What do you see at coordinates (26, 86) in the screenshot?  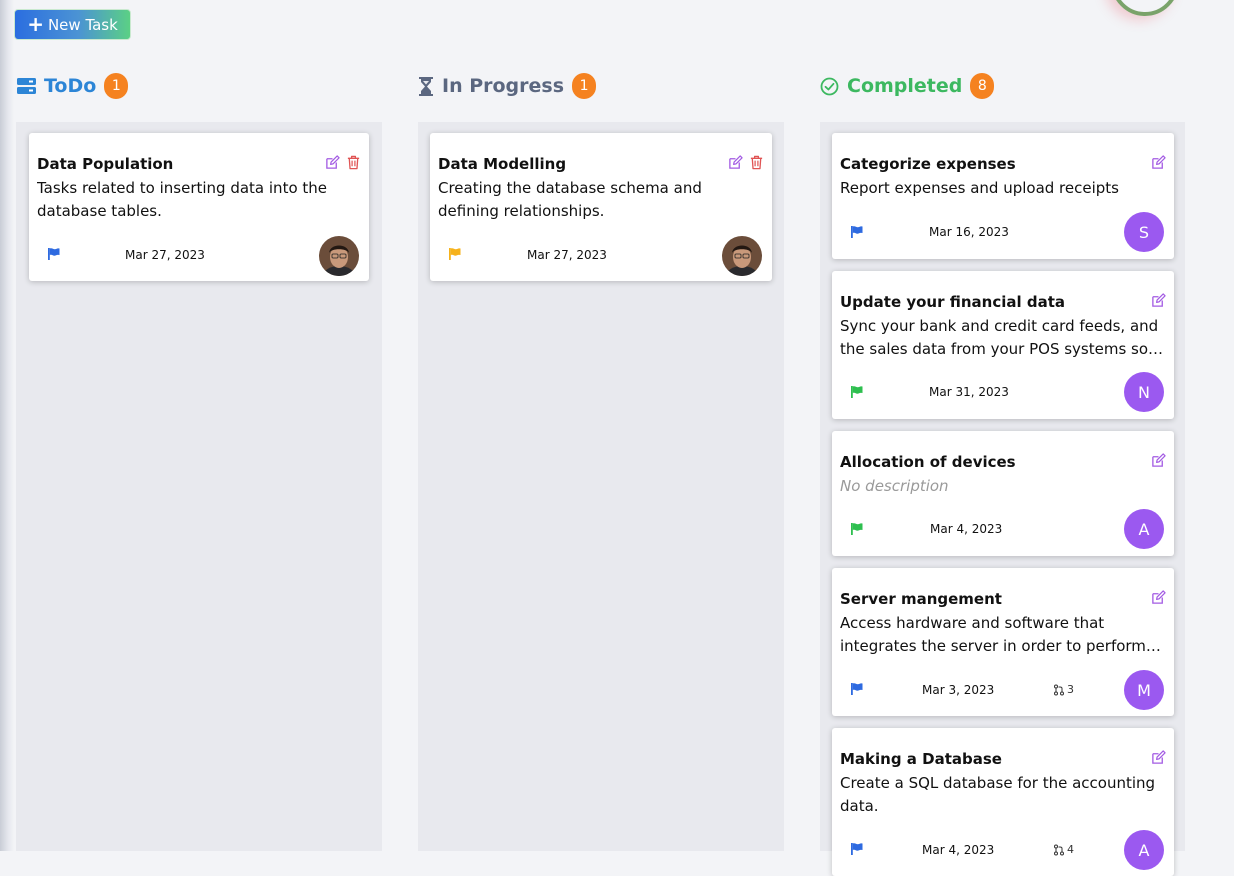 I see `storage-icon` at bounding box center [26, 86].